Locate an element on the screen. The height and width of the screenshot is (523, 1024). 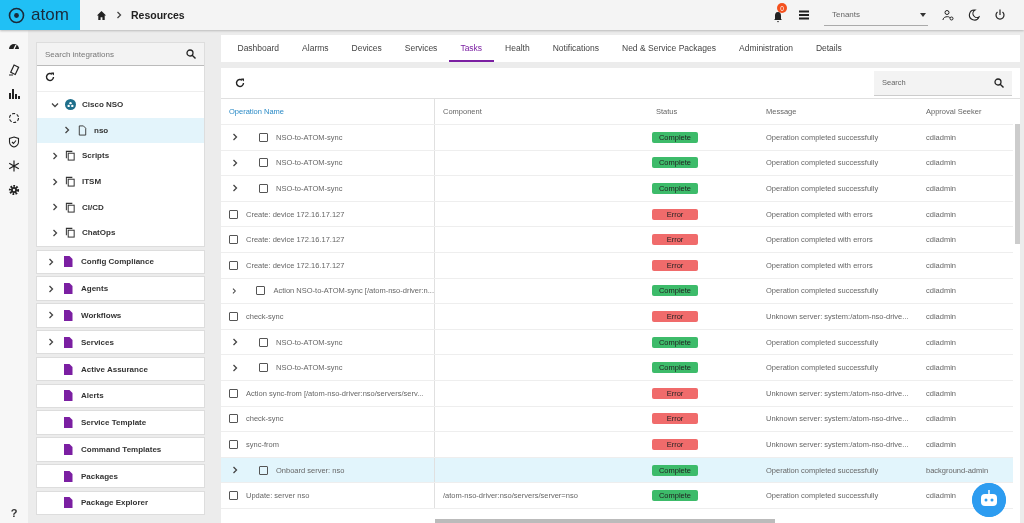
sidebar-section: Package Explorer is located at coordinates (120, 503).